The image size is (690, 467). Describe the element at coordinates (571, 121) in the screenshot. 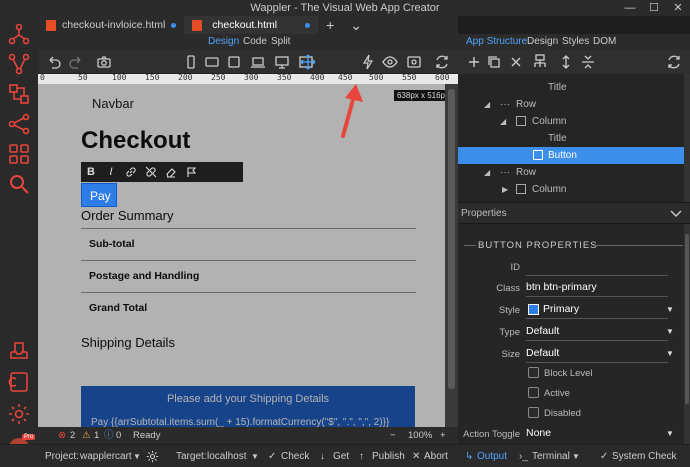

I see `tree-node-column: ◢ Column` at that location.